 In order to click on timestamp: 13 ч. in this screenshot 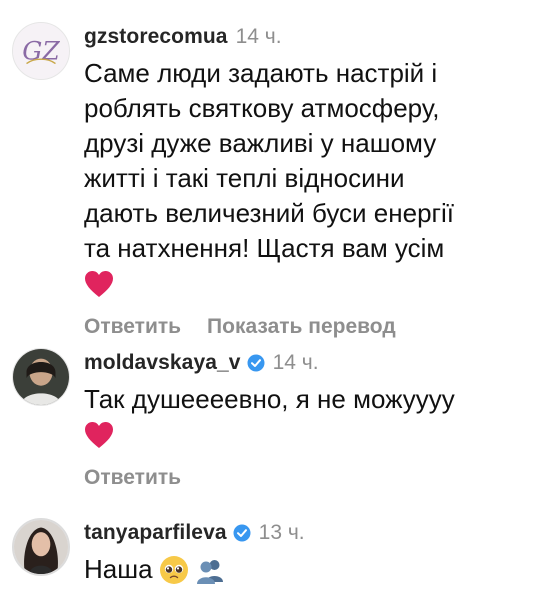, I will do `click(281, 532)`.